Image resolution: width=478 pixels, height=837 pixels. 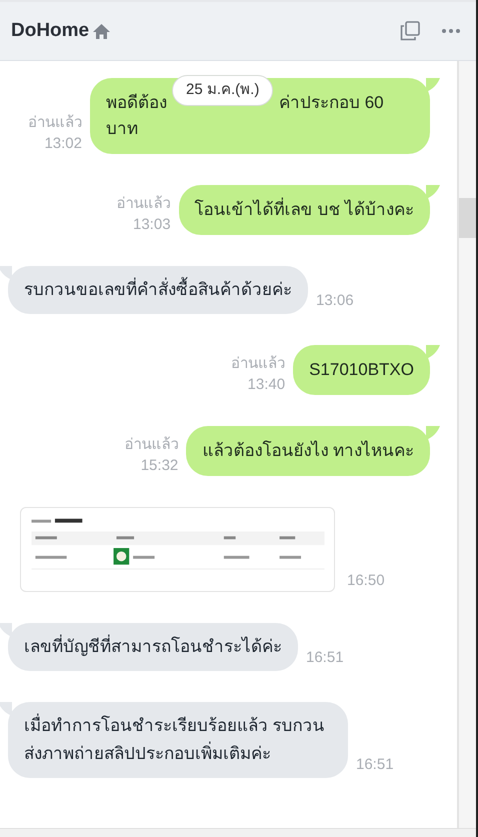 What do you see at coordinates (238, 832) in the screenshot?
I see `horizontal-scrollbar` at bounding box center [238, 832].